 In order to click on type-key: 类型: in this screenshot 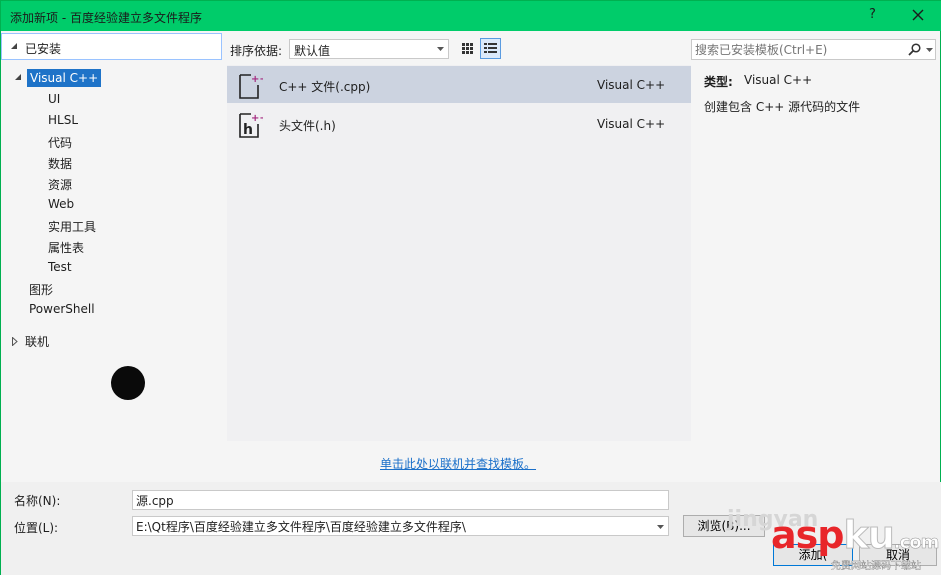, I will do `click(718, 82)`.